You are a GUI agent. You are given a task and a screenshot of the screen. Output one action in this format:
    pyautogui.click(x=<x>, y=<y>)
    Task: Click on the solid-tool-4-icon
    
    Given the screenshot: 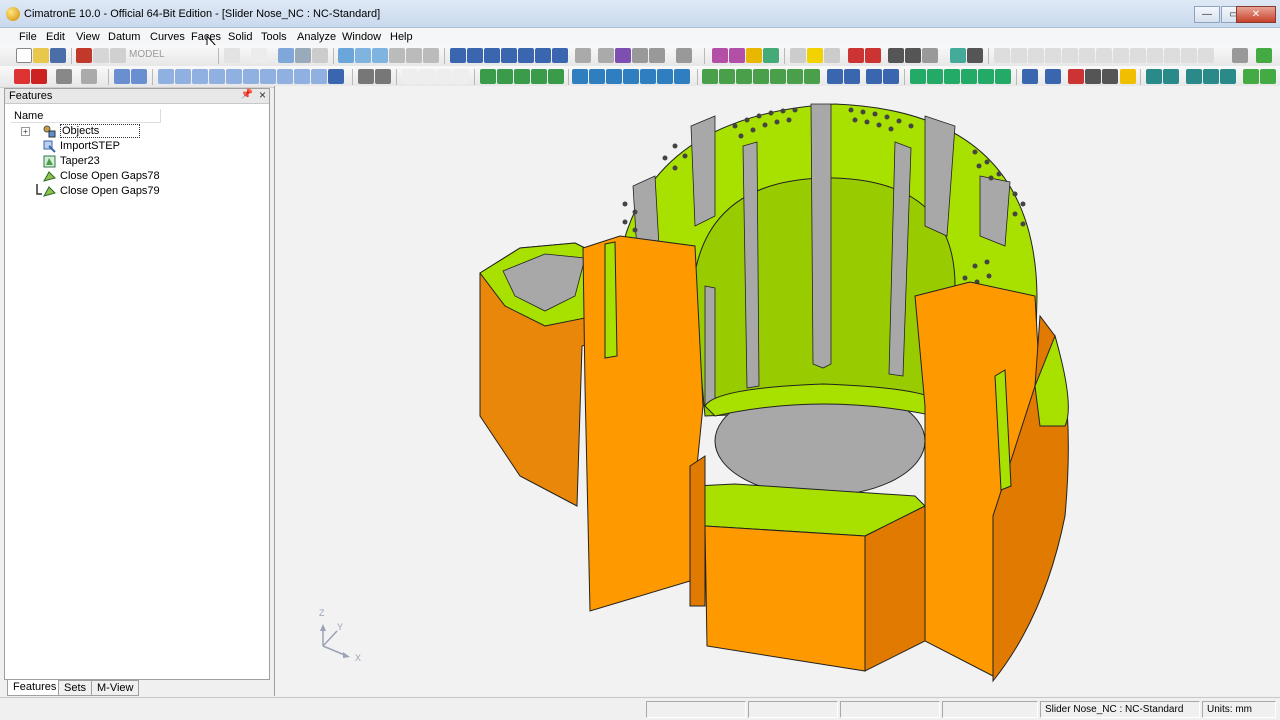 What is the action you would take?
    pyautogui.click(x=761, y=76)
    